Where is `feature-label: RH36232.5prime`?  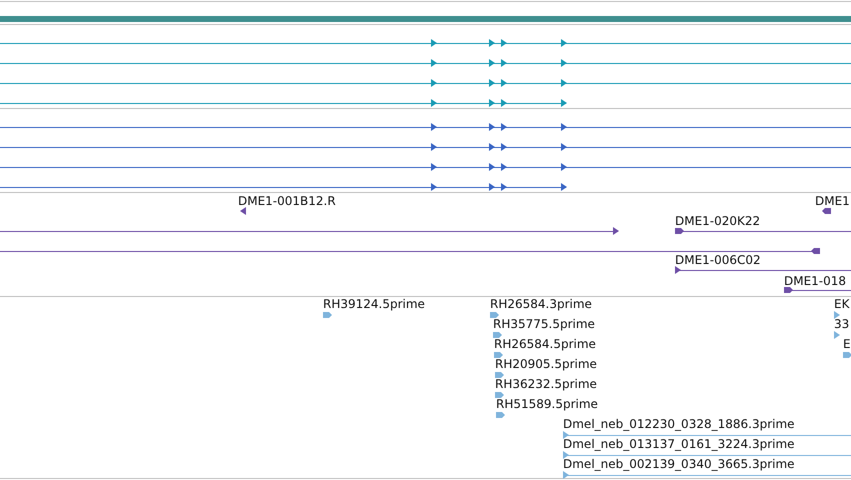
feature-label: RH36232.5prime is located at coordinates (546, 384).